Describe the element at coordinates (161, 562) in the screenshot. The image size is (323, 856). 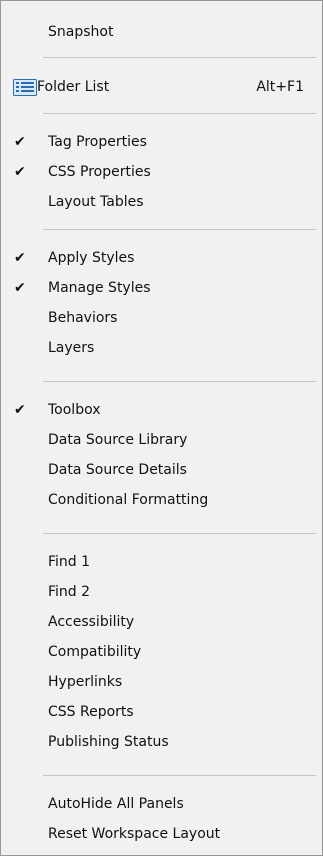
I see `menu-item-find-1: Find 1` at that location.